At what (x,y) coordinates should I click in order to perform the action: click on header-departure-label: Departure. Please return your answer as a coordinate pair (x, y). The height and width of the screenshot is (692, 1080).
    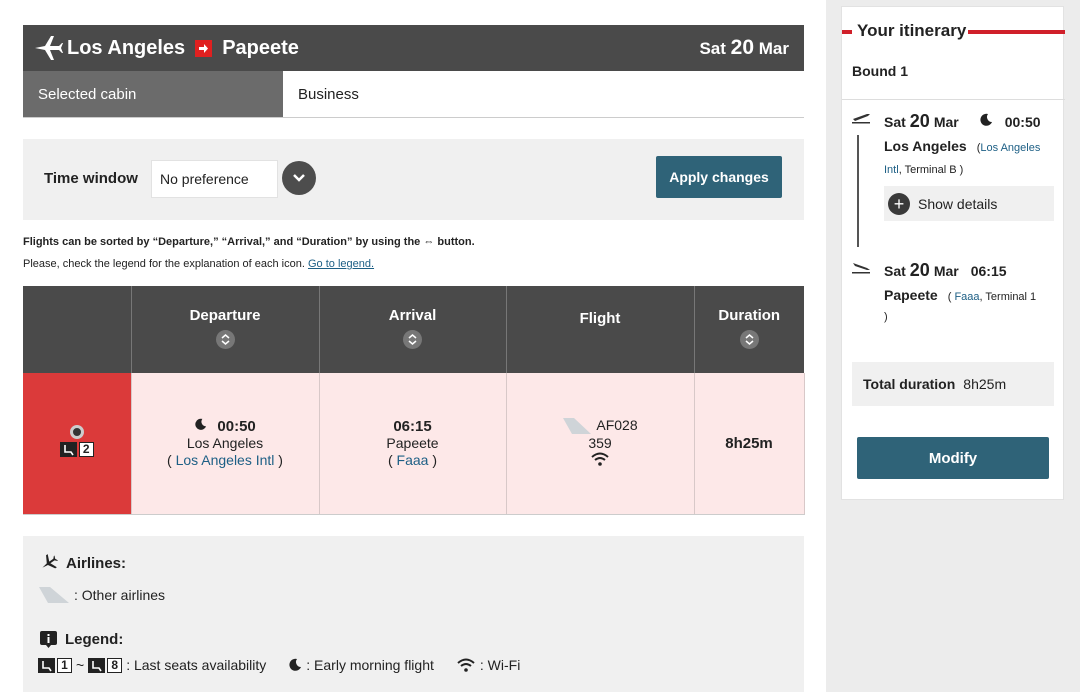
    Looking at the image, I should click on (225, 315).